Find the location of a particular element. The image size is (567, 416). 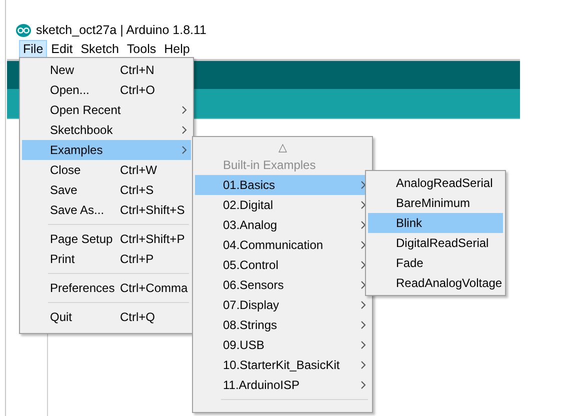

menu-item: 06.Sensors is located at coordinates (282, 285).